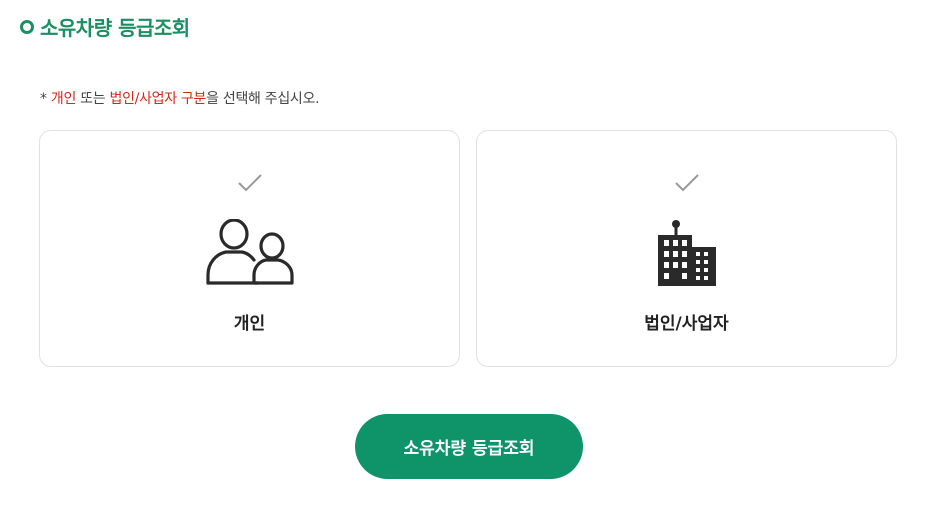 The image size is (928, 507). Describe the element at coordinates (249, 324) in the screenshot. I see `option-label: 개인` at that location.